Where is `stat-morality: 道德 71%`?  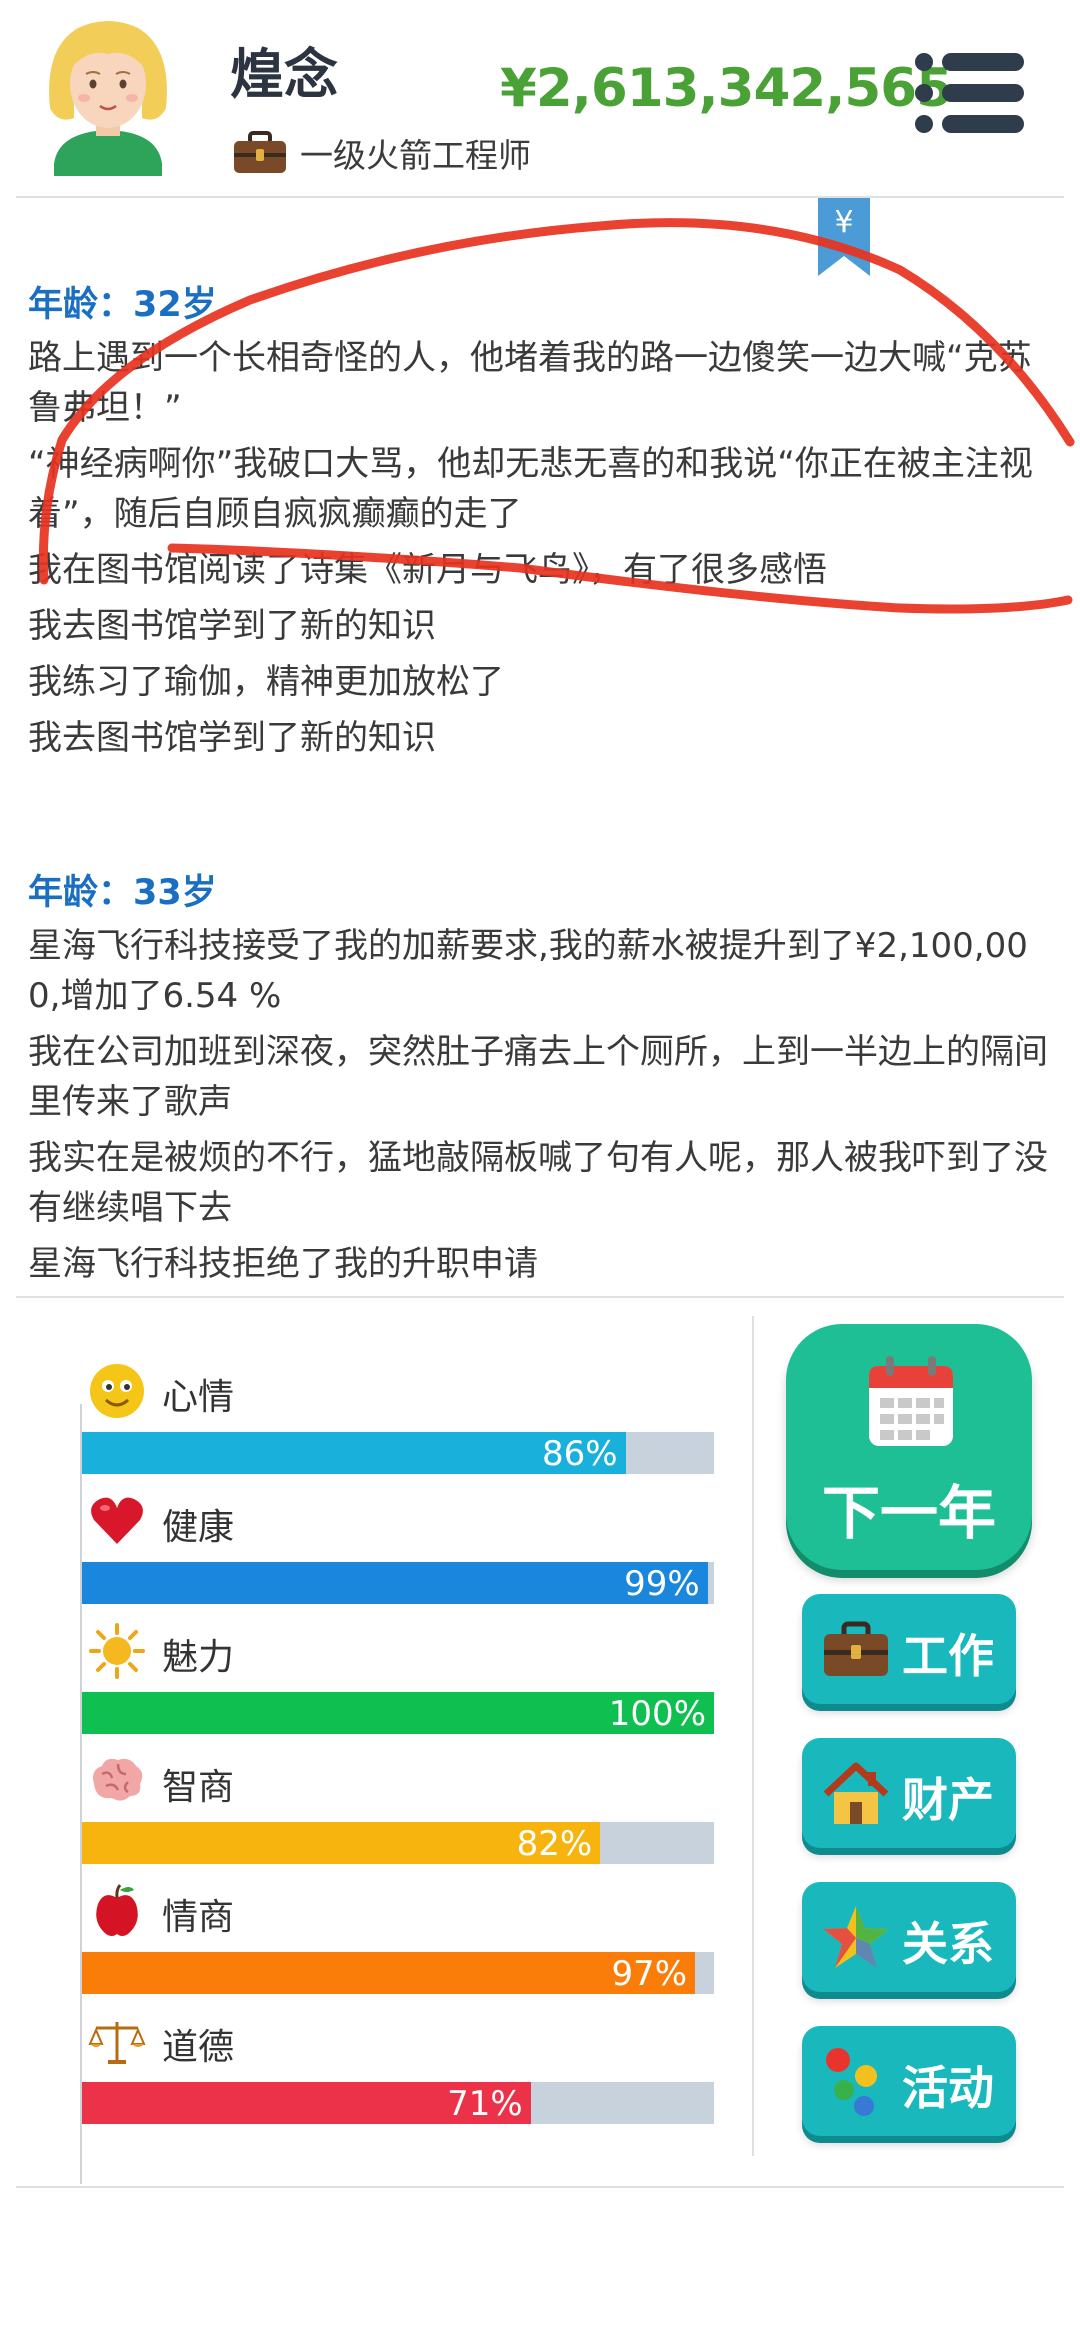 stat-morality: 道德 71% is located at coordinates (397, 2068).